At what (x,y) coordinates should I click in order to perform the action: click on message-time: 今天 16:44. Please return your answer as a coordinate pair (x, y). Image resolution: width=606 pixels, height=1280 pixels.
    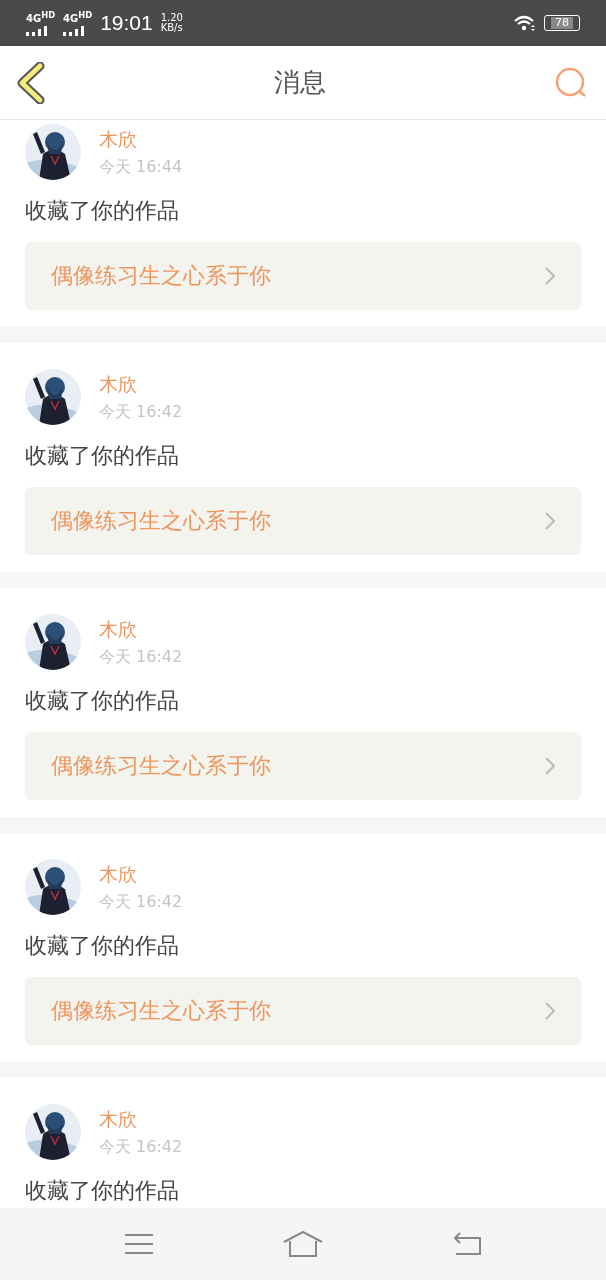
    Looking at the image, I should click on (141, 167).